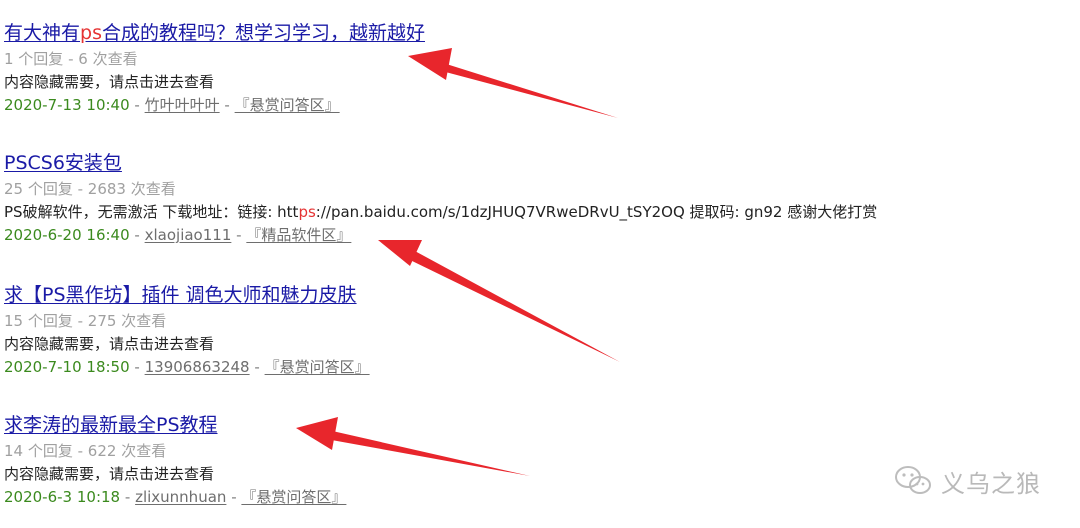 The height and width of the screenshot is (528, 1080). Describe the element at coordinates (504, 105) in the screenshot. I see `result-meta: 2020-7-13 10:40 - 竹叶叶叶叶 - 『悬赏问答区』` at that location.